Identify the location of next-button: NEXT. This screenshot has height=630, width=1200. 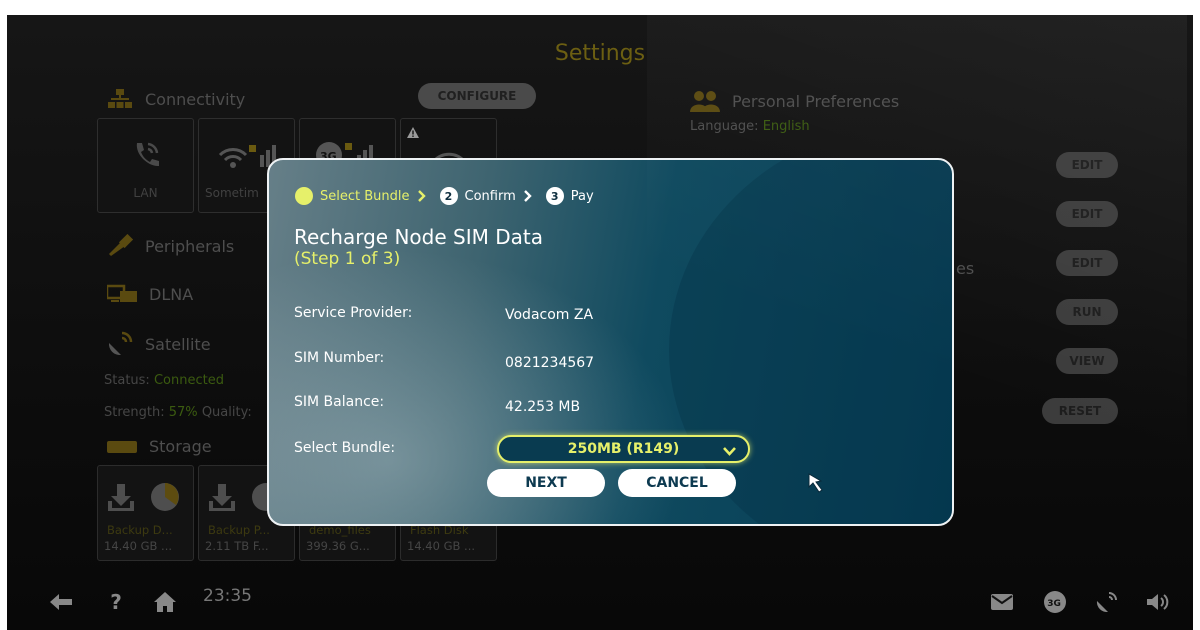
(546, 483).